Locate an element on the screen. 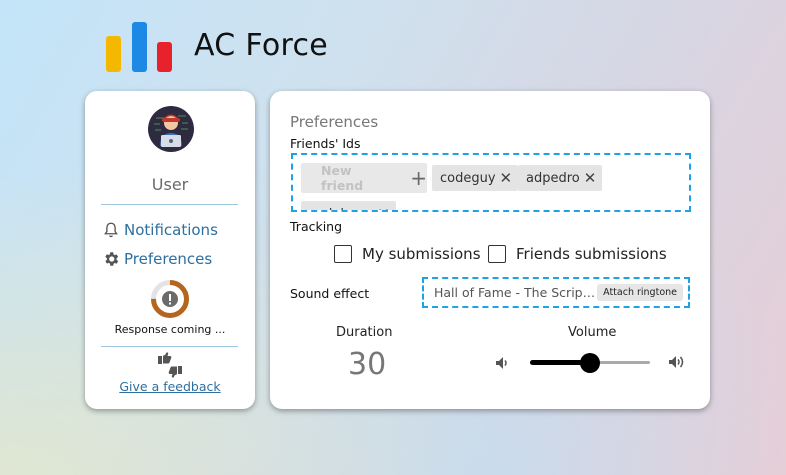 The image size is (786, 475). attach-ringtone-button: Attach ringtone is located at coordinates (640, 292).